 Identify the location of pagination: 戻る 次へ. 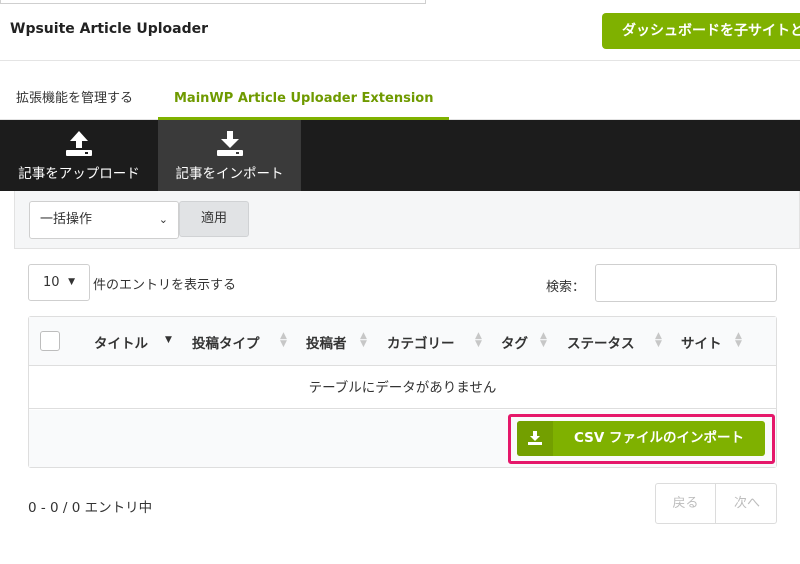
(716, 503).